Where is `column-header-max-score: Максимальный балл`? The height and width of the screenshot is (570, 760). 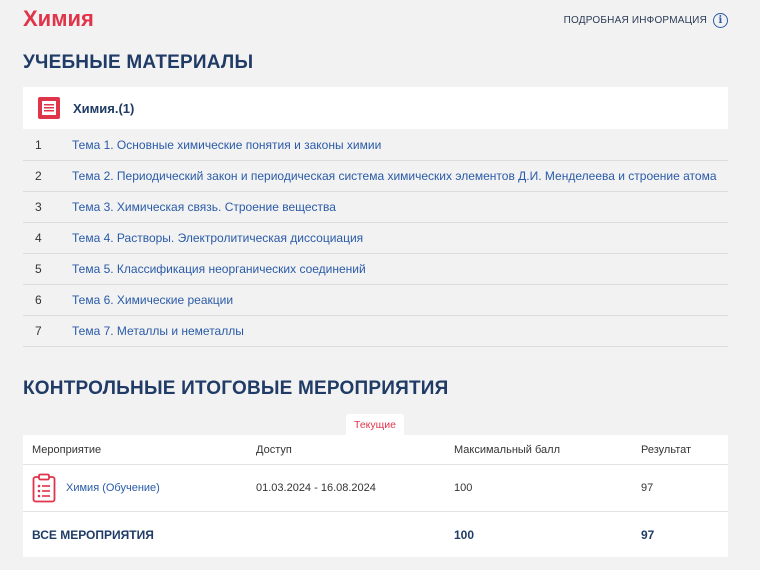
column-header-max-score: Максимальный балл is located at coordinates (507, 449).